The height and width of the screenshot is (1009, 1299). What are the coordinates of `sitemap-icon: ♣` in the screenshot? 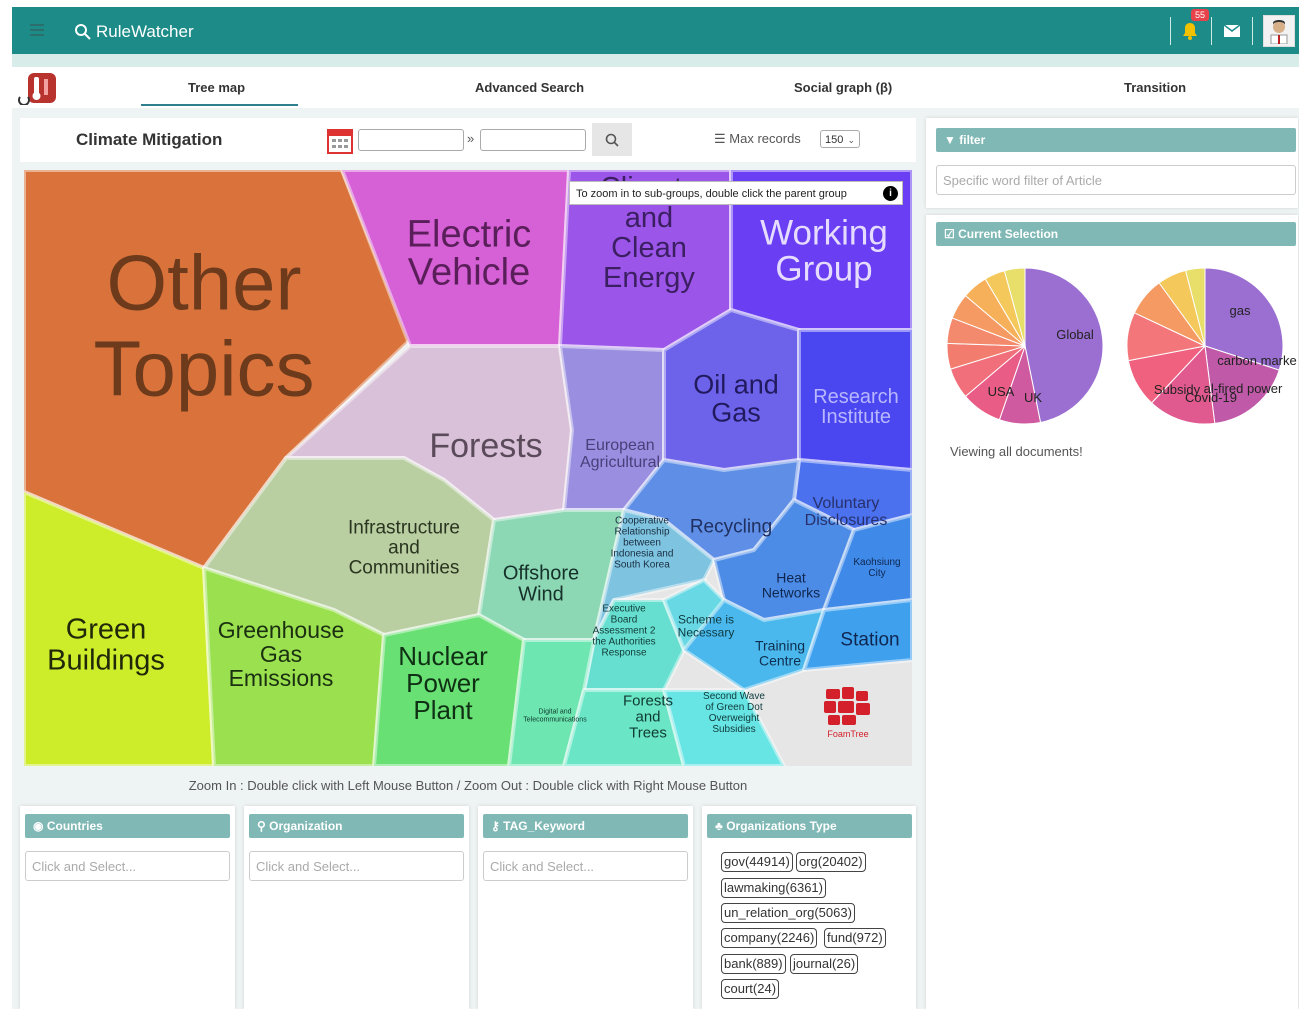 It's located at (719, 826).